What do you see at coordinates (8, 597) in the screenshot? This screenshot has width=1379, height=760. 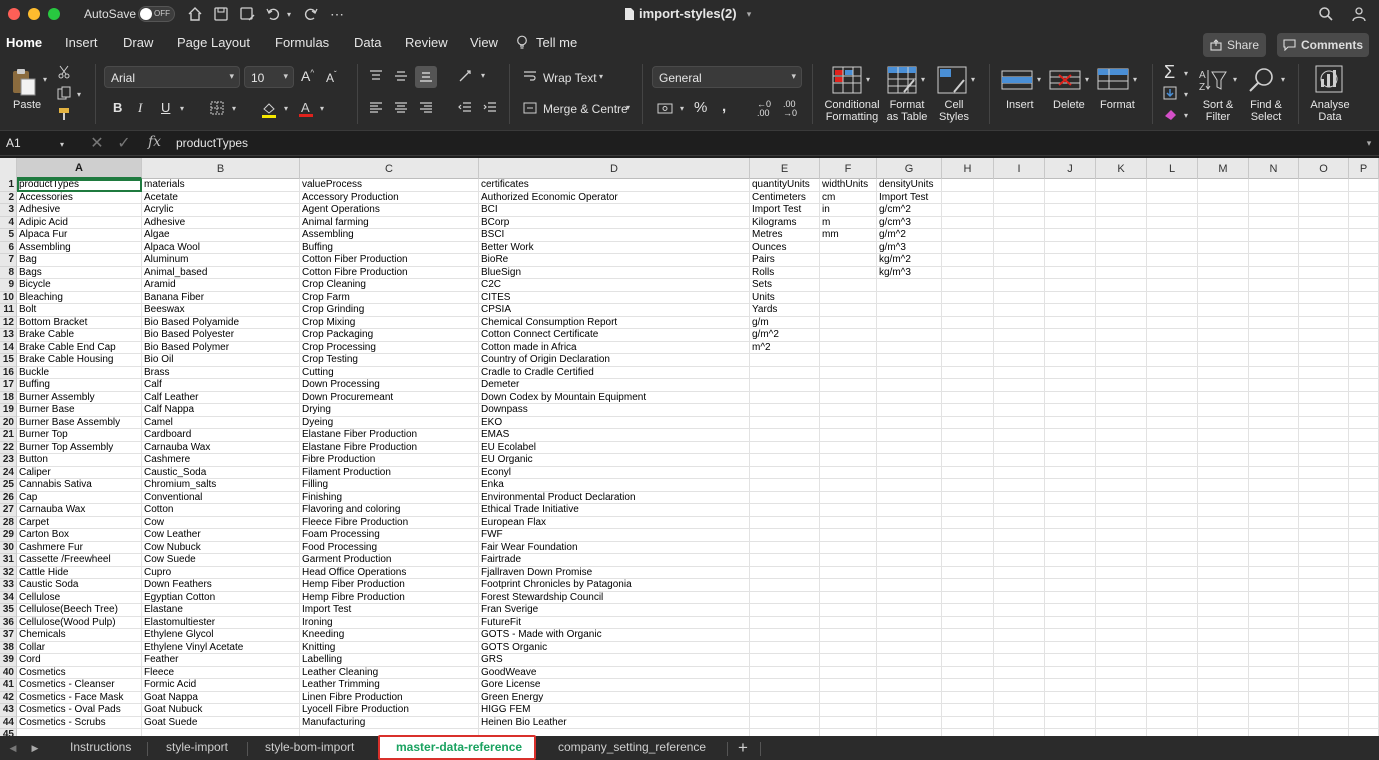 I see `row-header: 34` at bounding box center [8, 597].